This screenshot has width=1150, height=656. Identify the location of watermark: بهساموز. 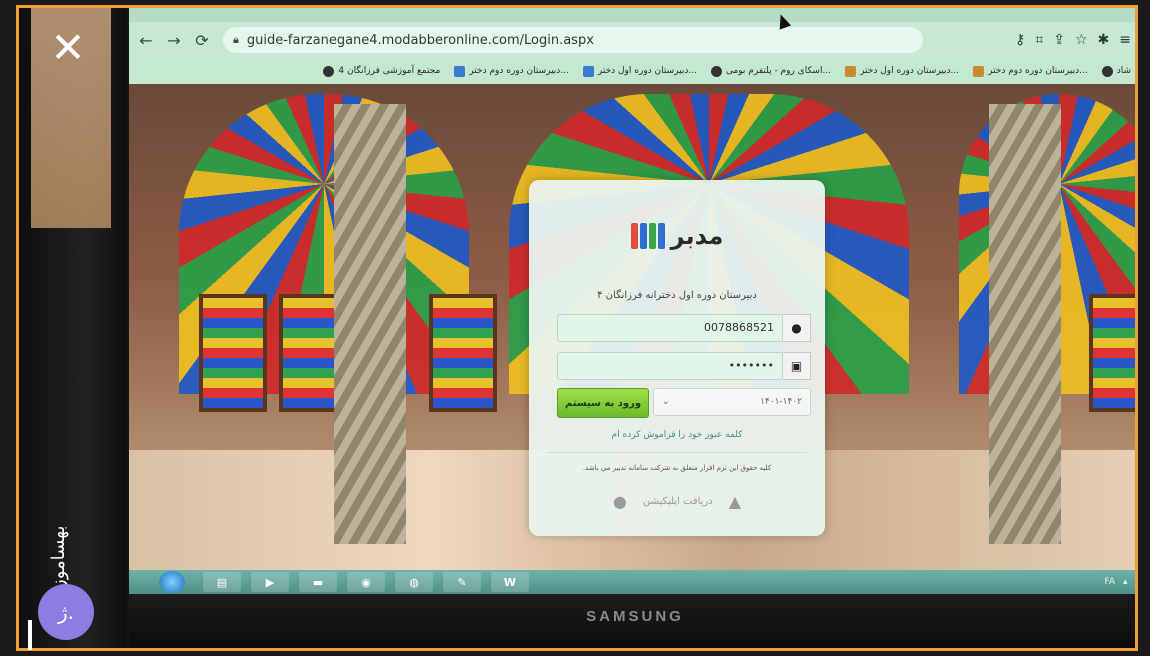
(58, 556).